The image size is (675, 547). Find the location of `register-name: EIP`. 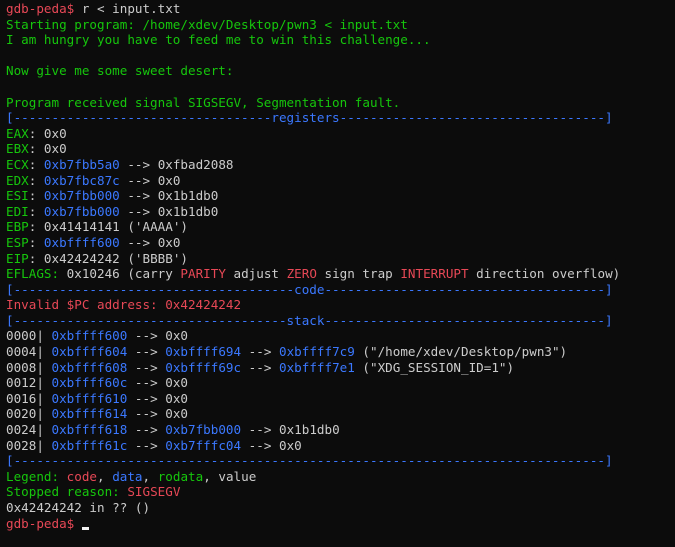

register-name: EIP is located at coordinates (17, 258).